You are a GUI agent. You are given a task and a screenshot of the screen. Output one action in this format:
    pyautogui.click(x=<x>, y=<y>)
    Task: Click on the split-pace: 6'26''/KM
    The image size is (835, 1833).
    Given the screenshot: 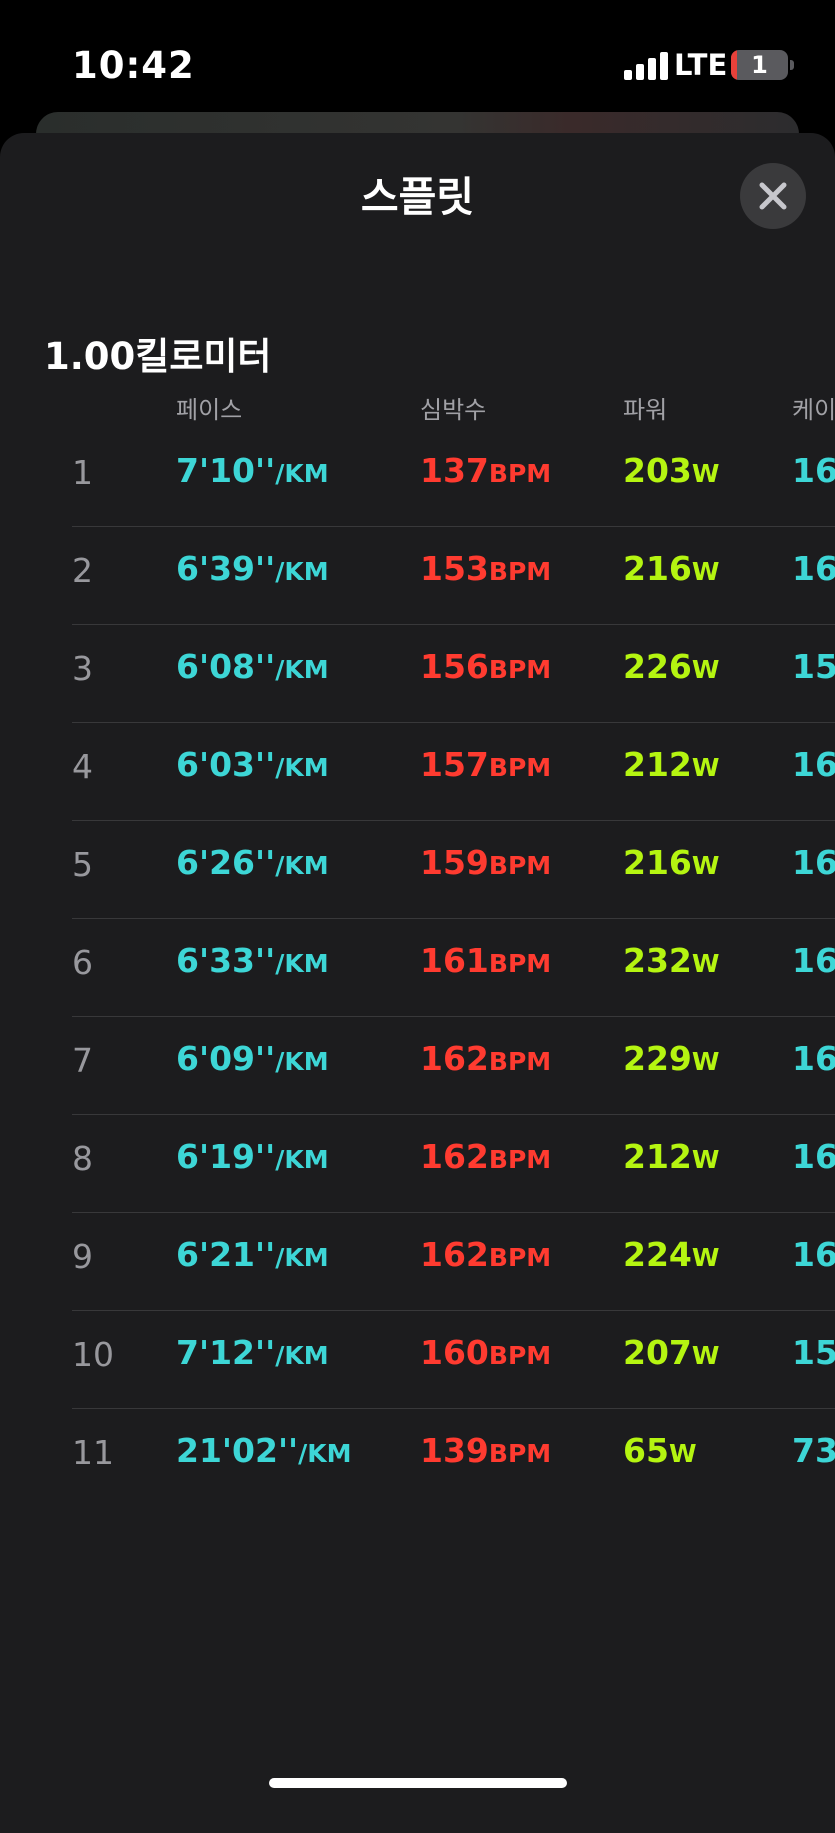 What is the action you would take?
    pyautogui.click(x=252, y=862)
    